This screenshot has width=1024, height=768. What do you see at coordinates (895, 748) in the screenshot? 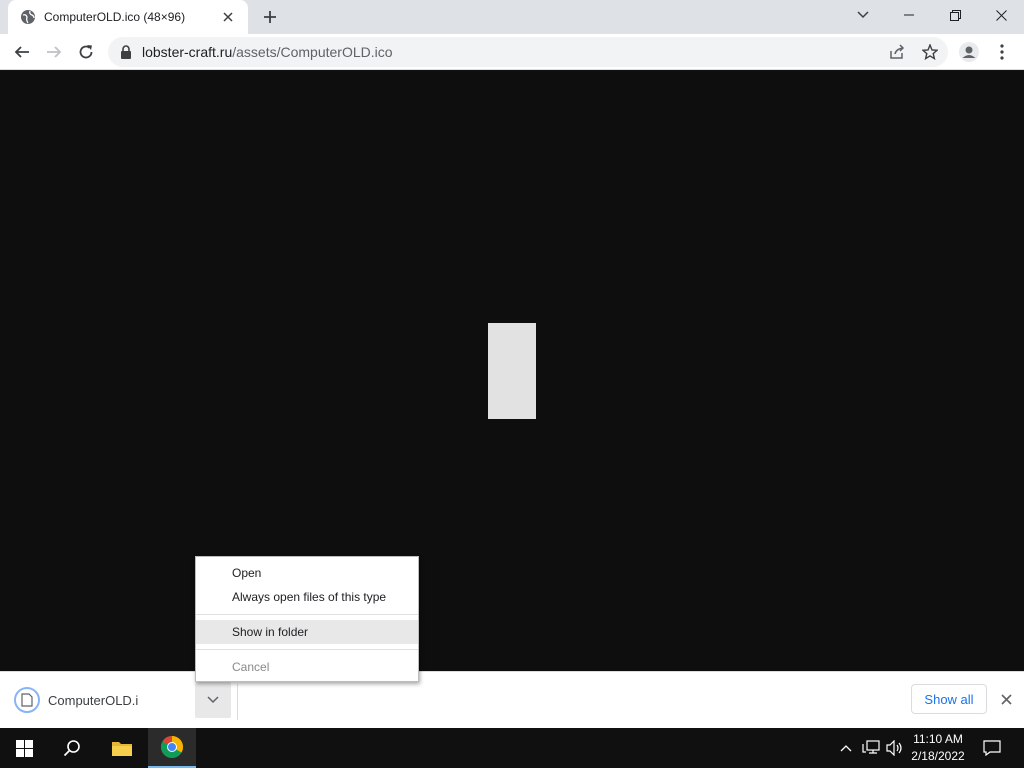
I see `volume-icon` at bounding box center [895, 748].